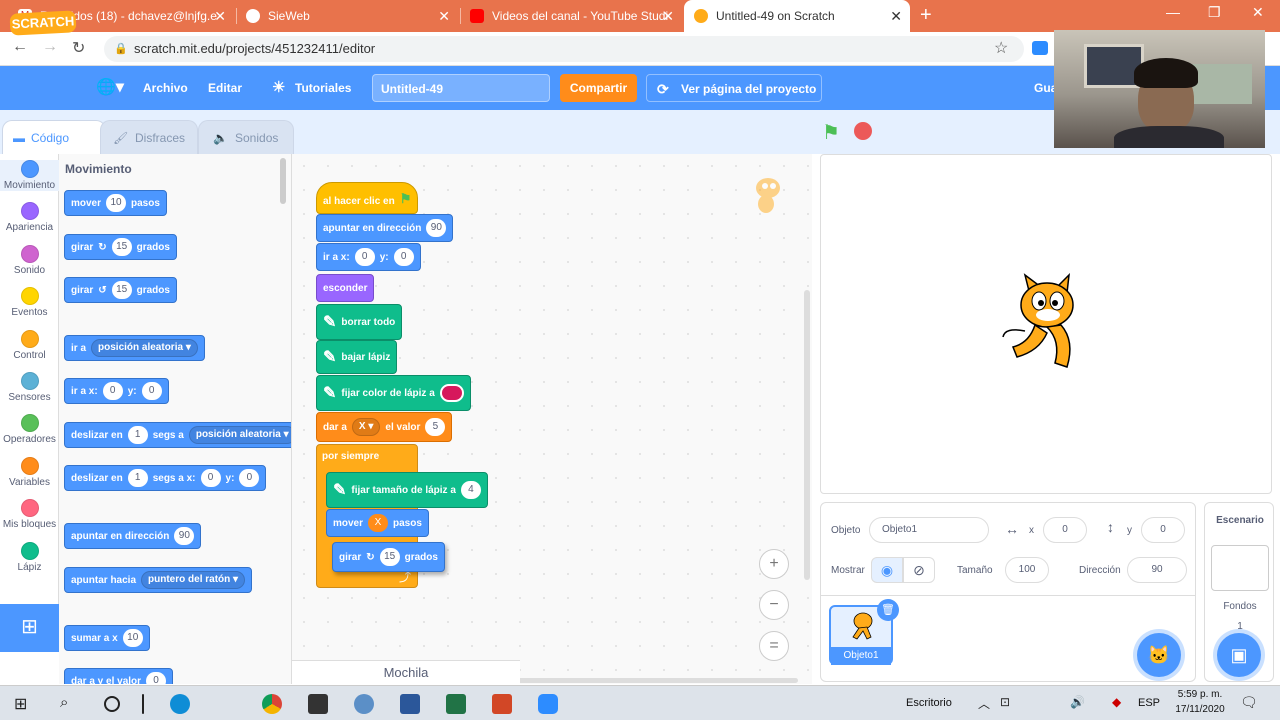 The height and width of the screenshot is (720, 1280). Describe the element at coordinates (393, 393) in the screenshot. I see `block-fijar-color-lapiz: ✎ fijar color de lápiz a` at that location.